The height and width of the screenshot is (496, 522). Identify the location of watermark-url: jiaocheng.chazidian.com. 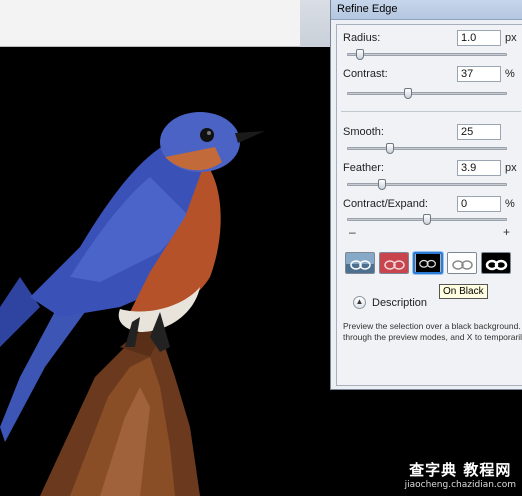
(460, 485).